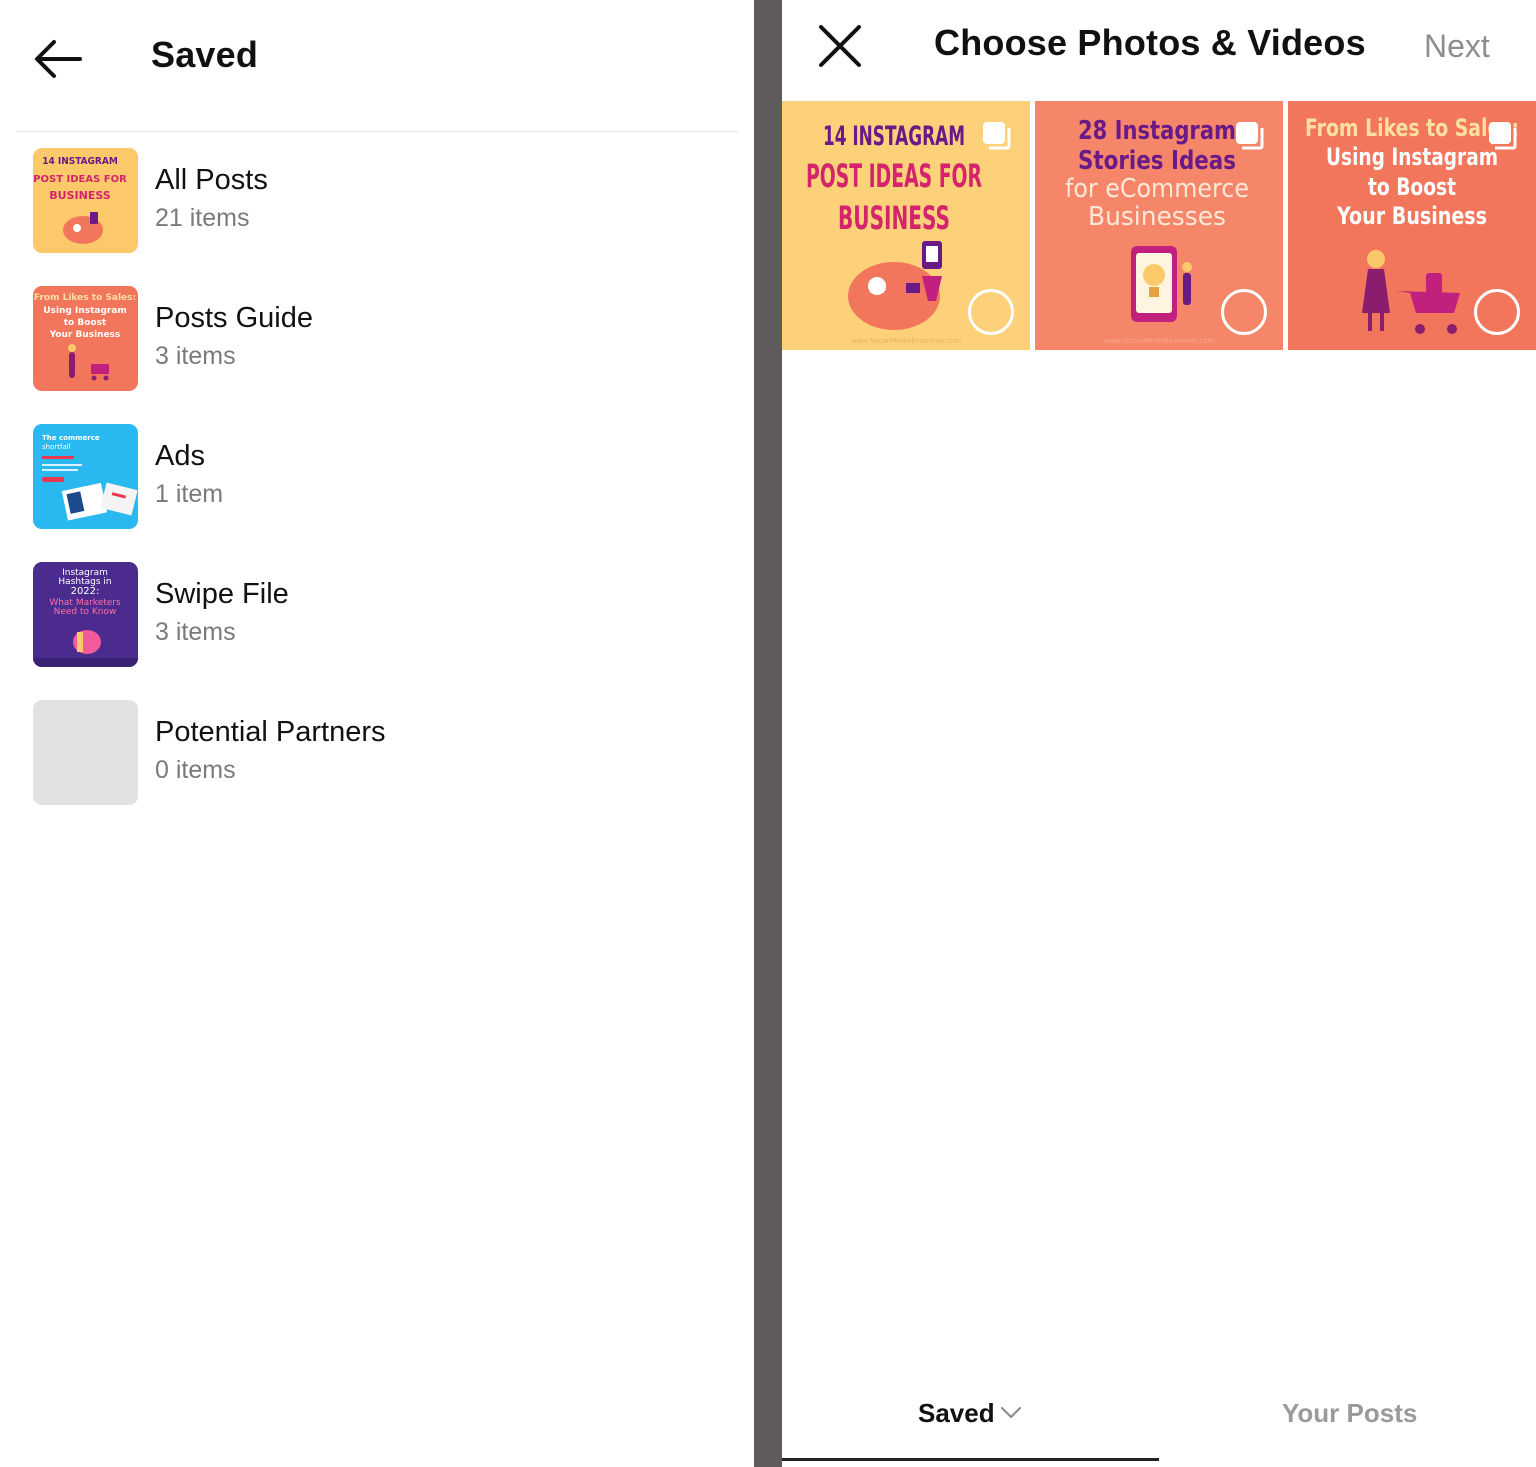  I want to click on collection-ads: The commerce shortfall Ads 1 item, so click(377, 468).